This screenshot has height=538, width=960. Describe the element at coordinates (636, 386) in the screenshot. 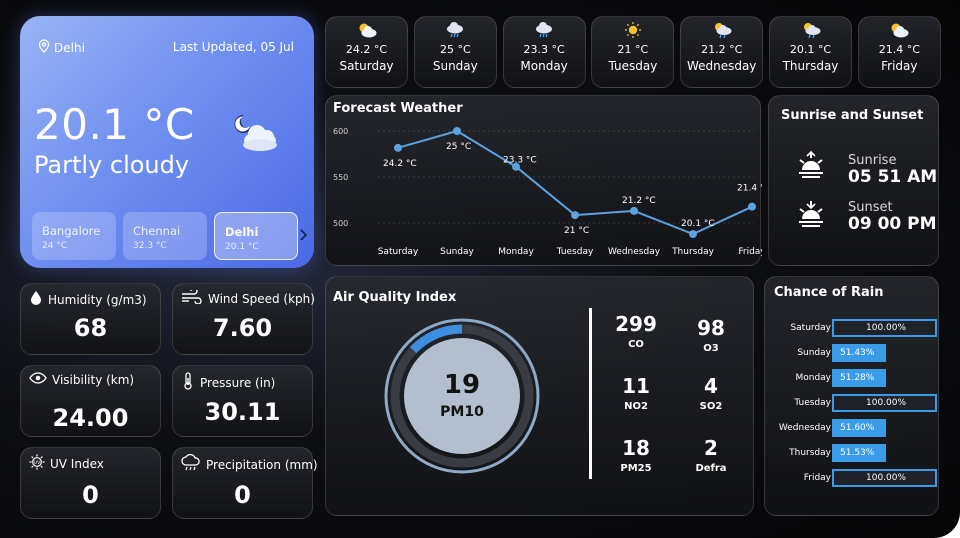

I see `pollutant-value: 11` at that location.